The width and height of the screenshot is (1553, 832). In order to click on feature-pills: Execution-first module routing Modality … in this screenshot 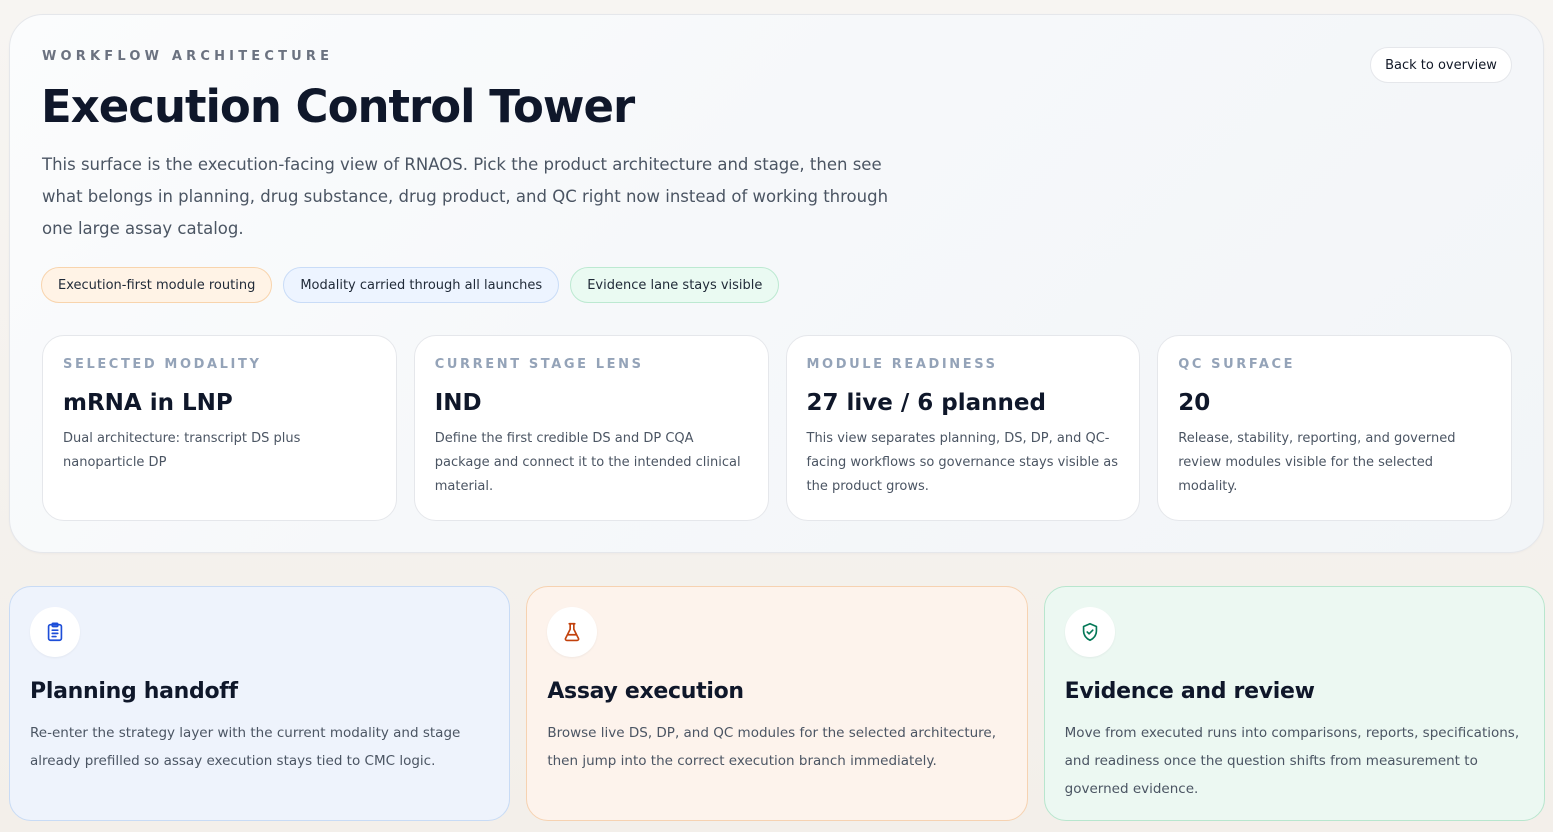, I will do `click(410, 285)`.